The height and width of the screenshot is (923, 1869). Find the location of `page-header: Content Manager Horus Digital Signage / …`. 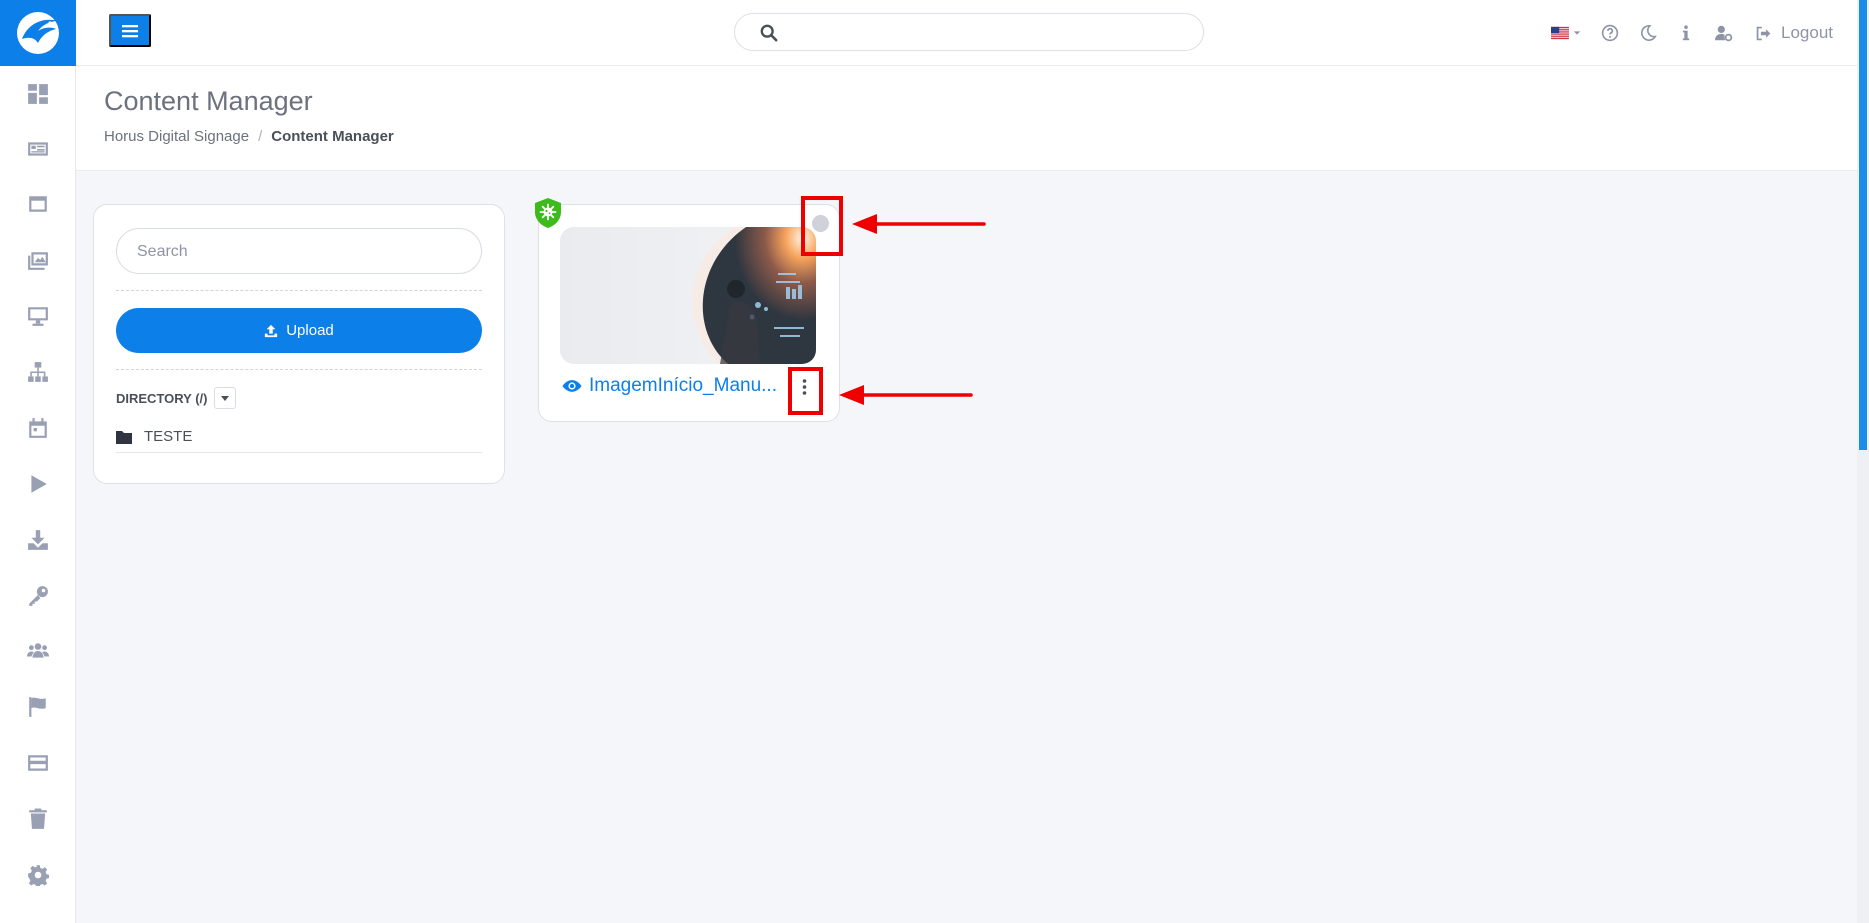

page-header: Content Manager Horus Digital Signage / … is located at coordinates (966, 118).